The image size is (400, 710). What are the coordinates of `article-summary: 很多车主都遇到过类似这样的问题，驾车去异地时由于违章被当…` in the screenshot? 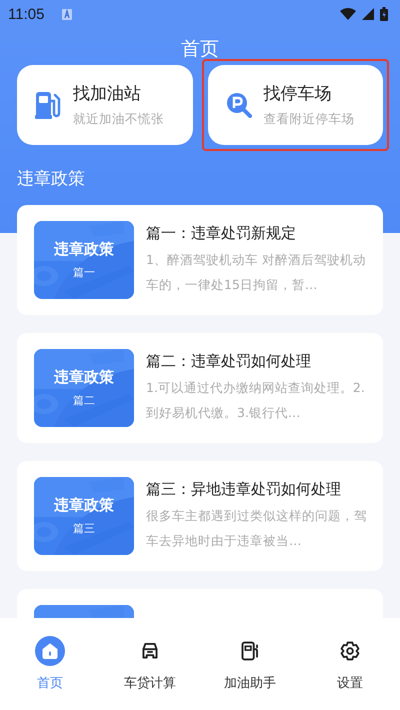 It's located at (257, 528).